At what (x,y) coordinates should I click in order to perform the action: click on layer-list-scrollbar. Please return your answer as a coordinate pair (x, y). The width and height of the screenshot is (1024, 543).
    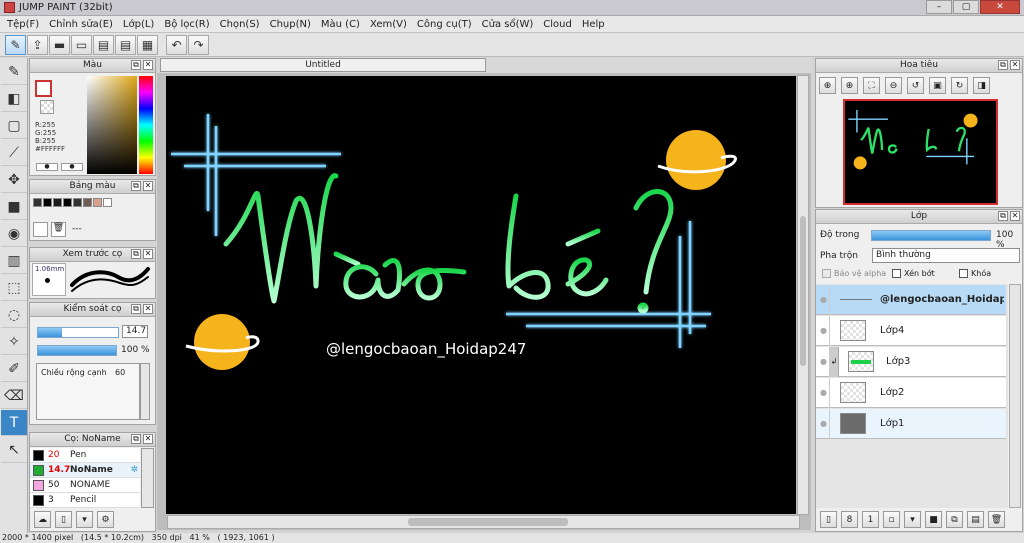
    Looking at the image, I should click on (1015, 396).